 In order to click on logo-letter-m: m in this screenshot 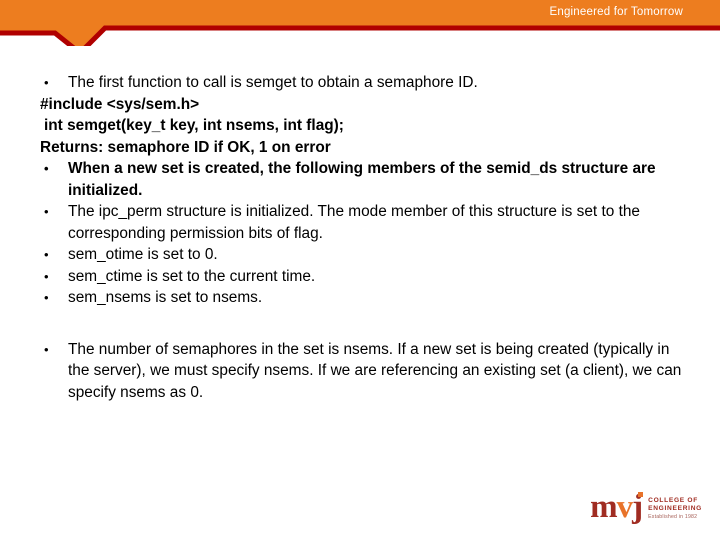, I will do `click(603, 506)`.